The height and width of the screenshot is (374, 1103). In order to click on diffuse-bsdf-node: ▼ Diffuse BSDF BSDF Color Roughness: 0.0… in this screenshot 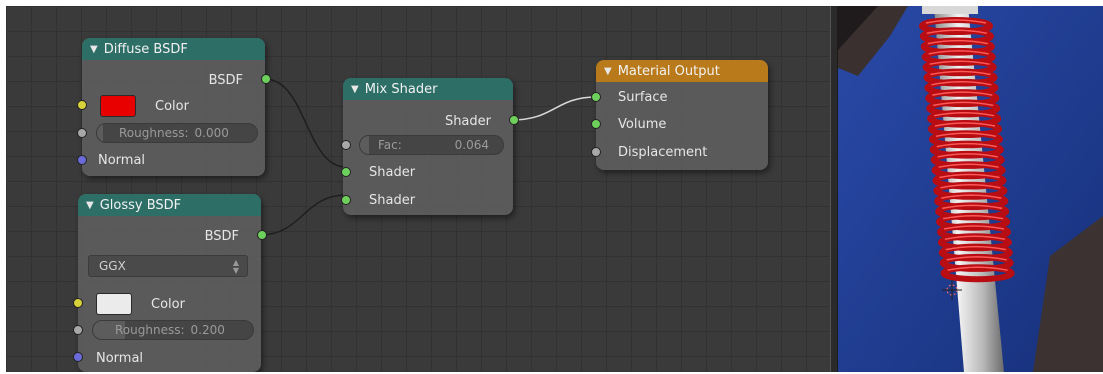, I will do `click(174, 107)`.